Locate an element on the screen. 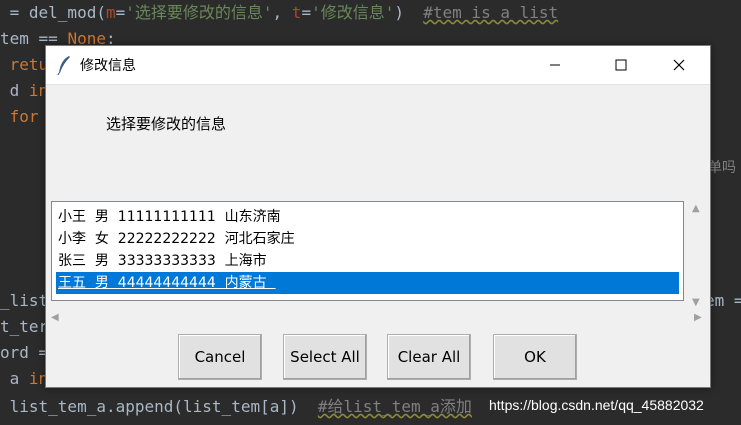 The width and height of the screenshot is (741, 425). code-line-4: d in is located at coordinates (24, 90).